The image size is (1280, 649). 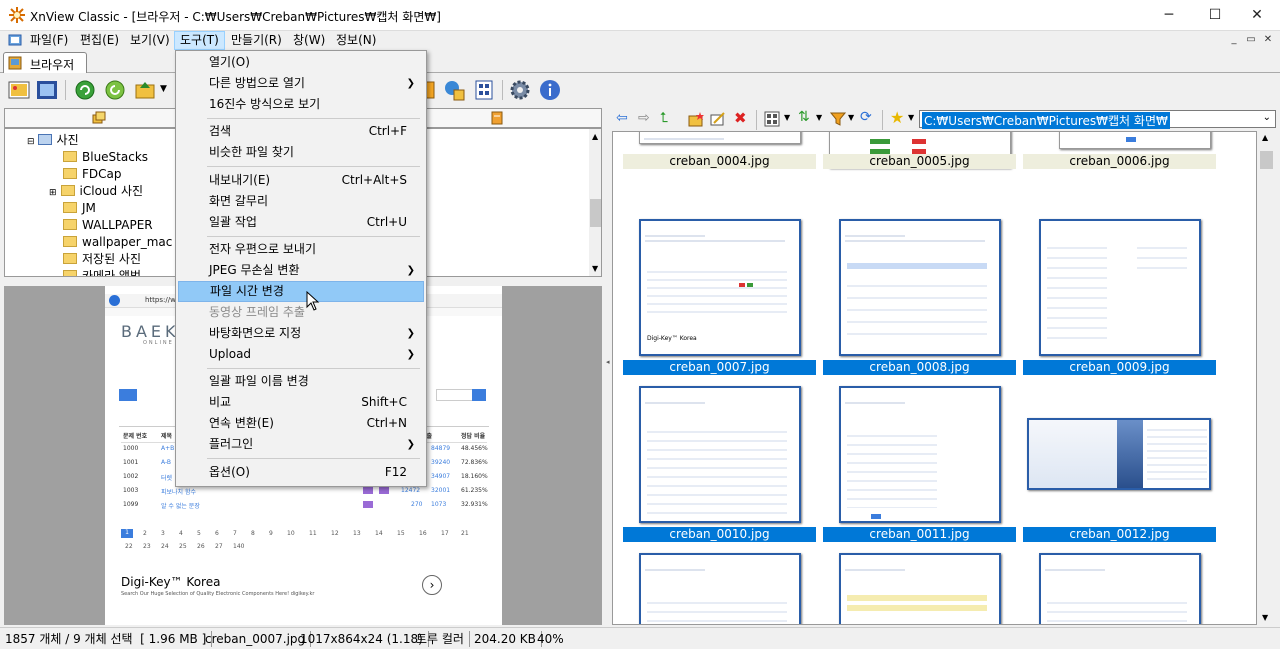 What do you see at coordinates (804, 117) in the screenshot?
I see `sort-icon: ⇅` at bounding box center [804, 117].